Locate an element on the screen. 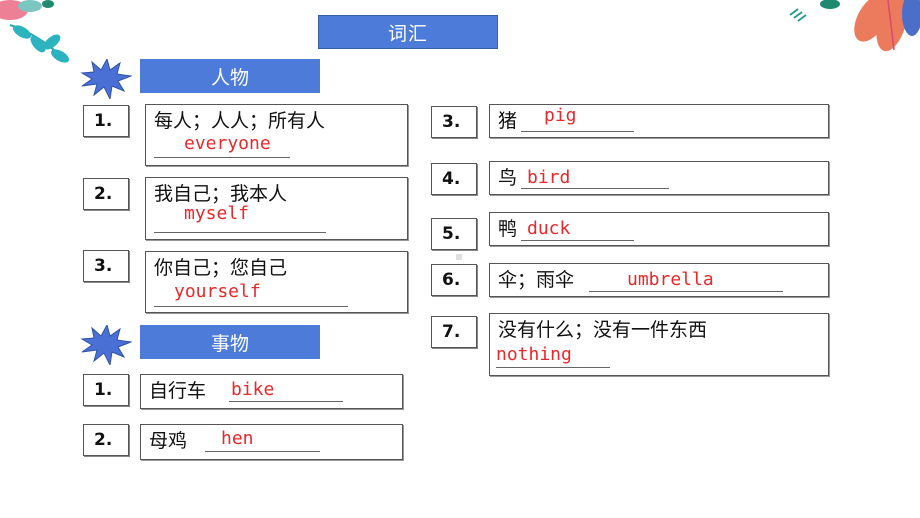 This screenshot has height=518, width=920. vocab-item-yourself: 你自己；您自己 yourself is located at coordinates (276, 282).